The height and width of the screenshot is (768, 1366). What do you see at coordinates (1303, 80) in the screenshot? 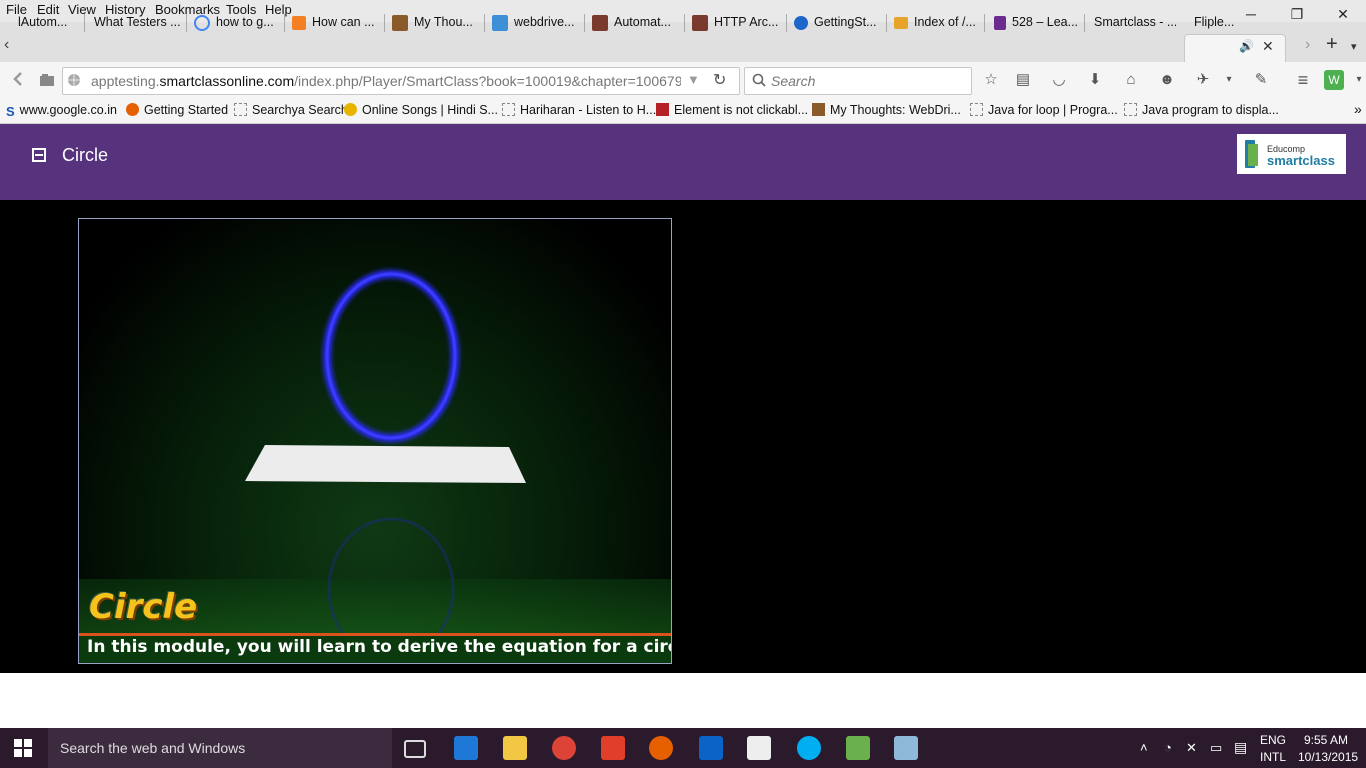
I see `hamburger-menu-icon: ≡` at bounding box center [1303, 80].